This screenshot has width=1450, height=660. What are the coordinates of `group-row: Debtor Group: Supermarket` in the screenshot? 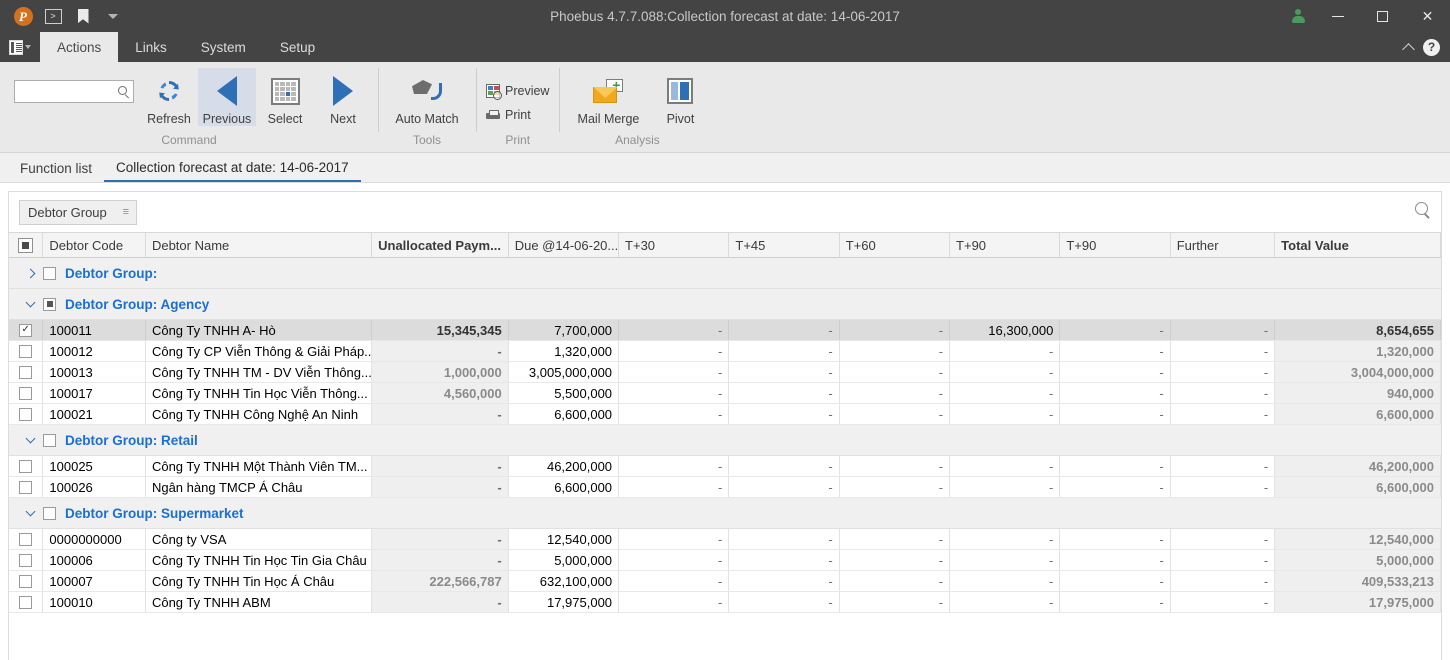 It's located at (725, 513).